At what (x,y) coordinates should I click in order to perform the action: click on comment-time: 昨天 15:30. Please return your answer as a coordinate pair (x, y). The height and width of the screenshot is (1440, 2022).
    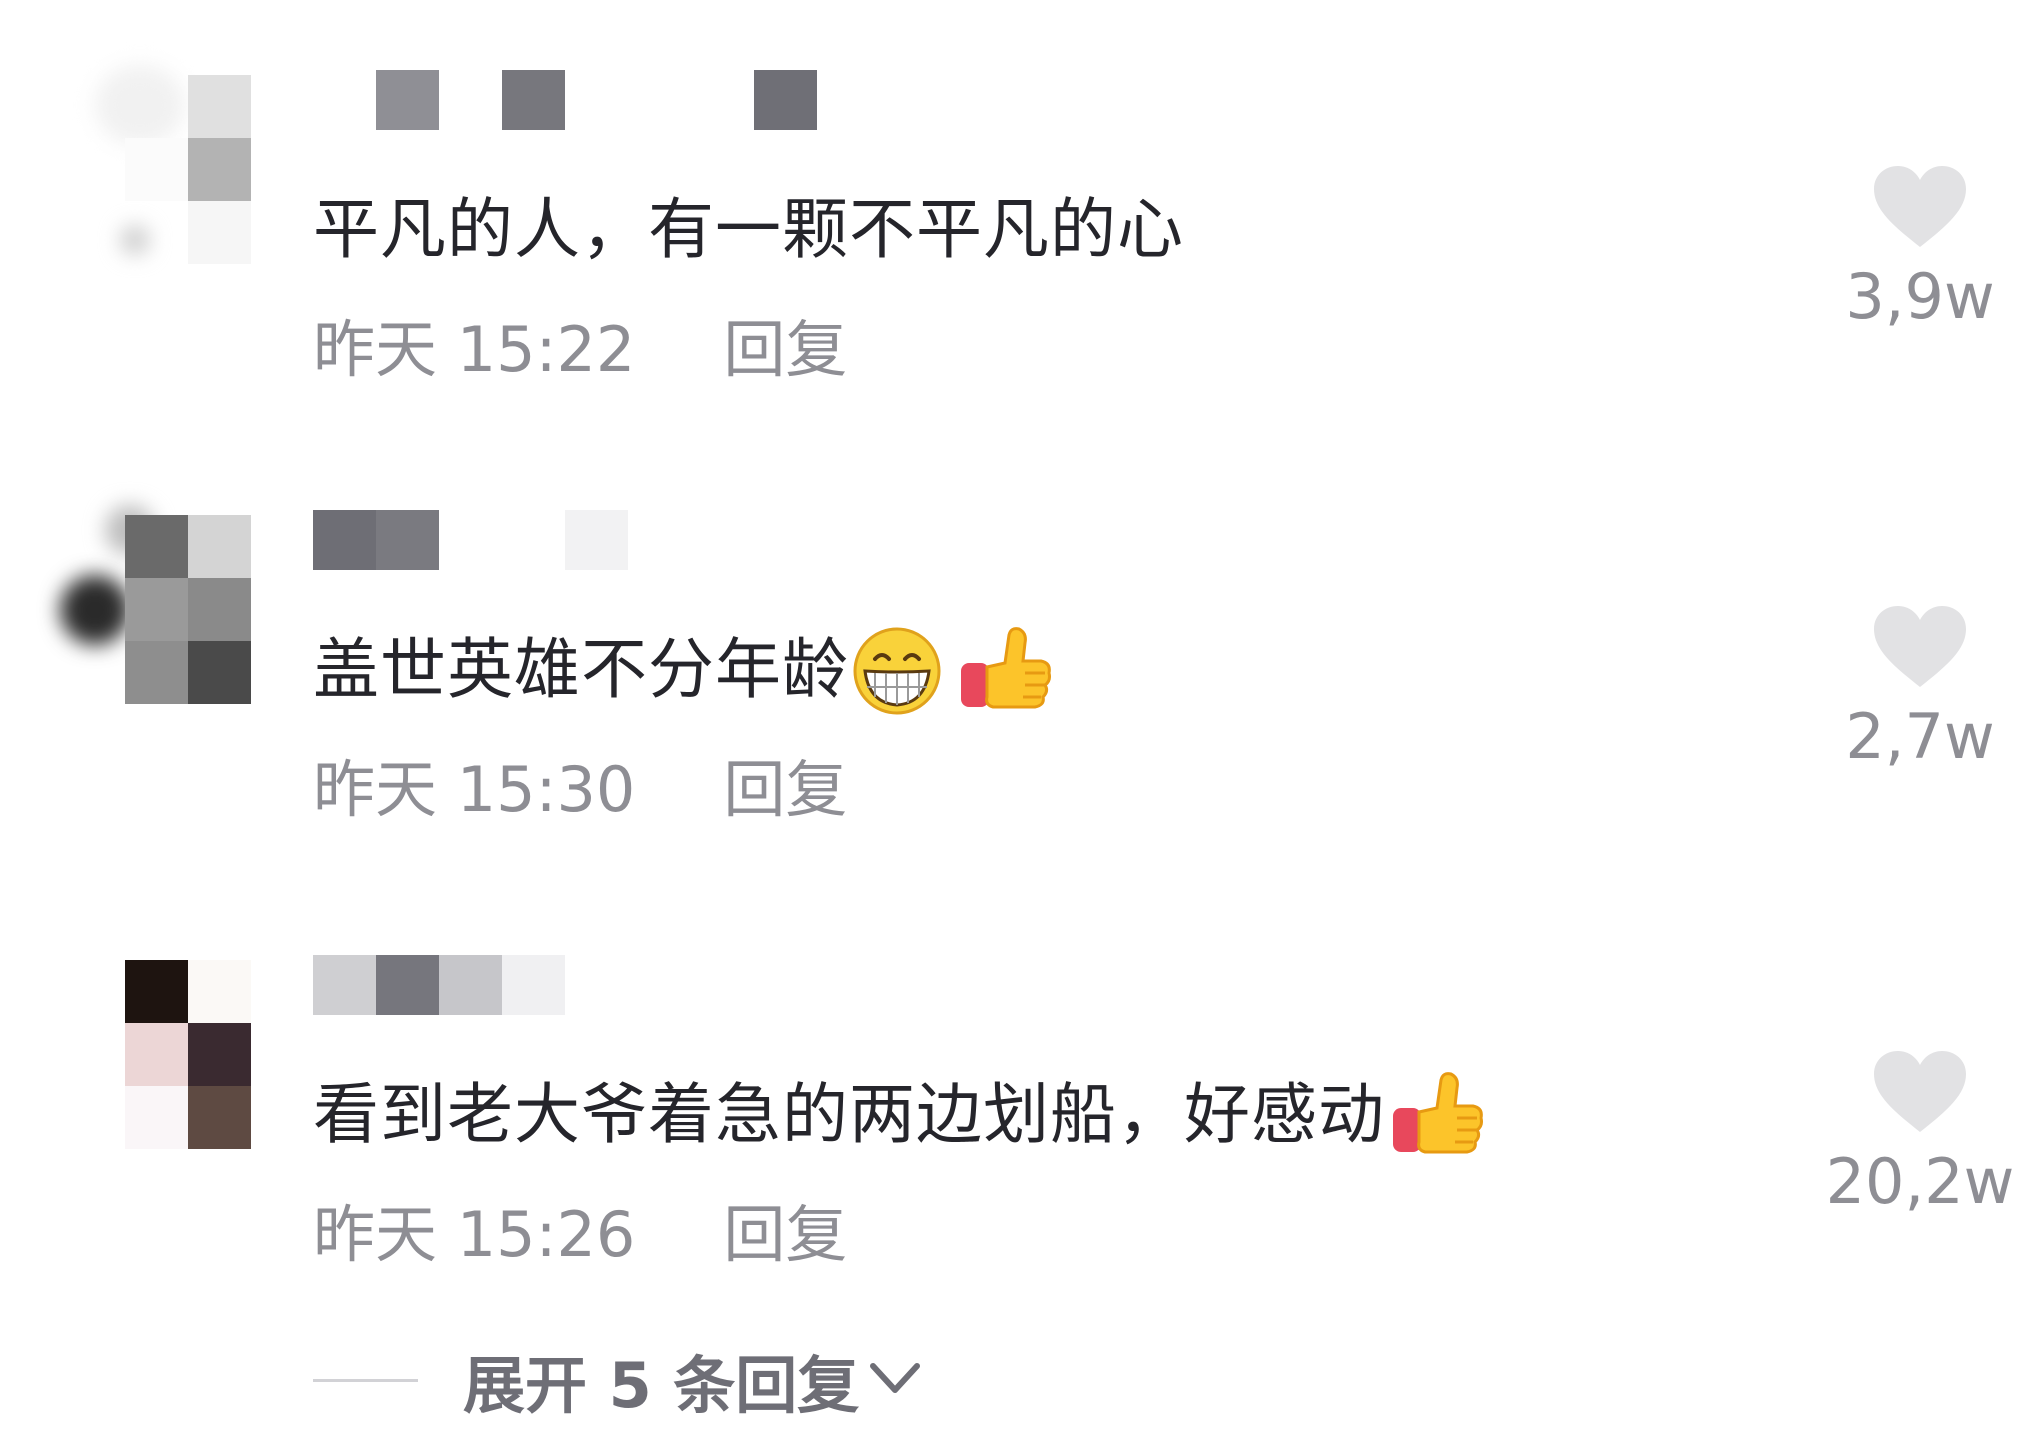
    Looking at the image, I should click on (474, 789).